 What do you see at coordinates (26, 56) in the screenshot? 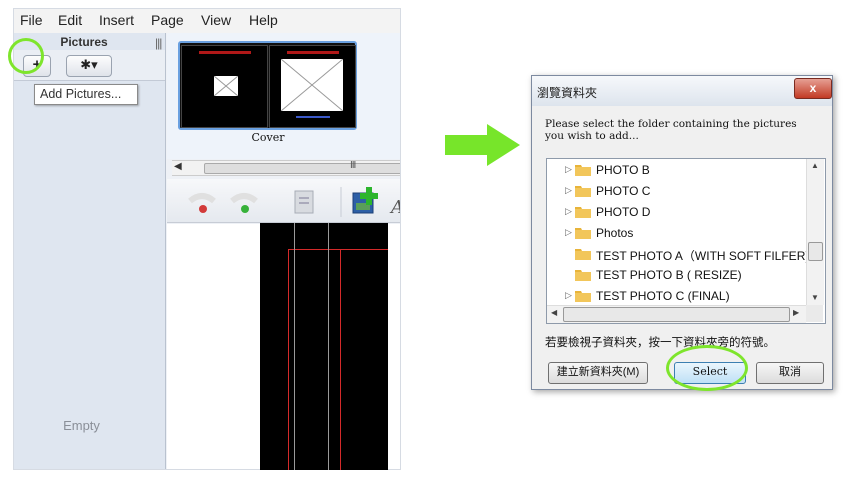
I see `add-button-highlight-circle` at bounding box center [26, 56].